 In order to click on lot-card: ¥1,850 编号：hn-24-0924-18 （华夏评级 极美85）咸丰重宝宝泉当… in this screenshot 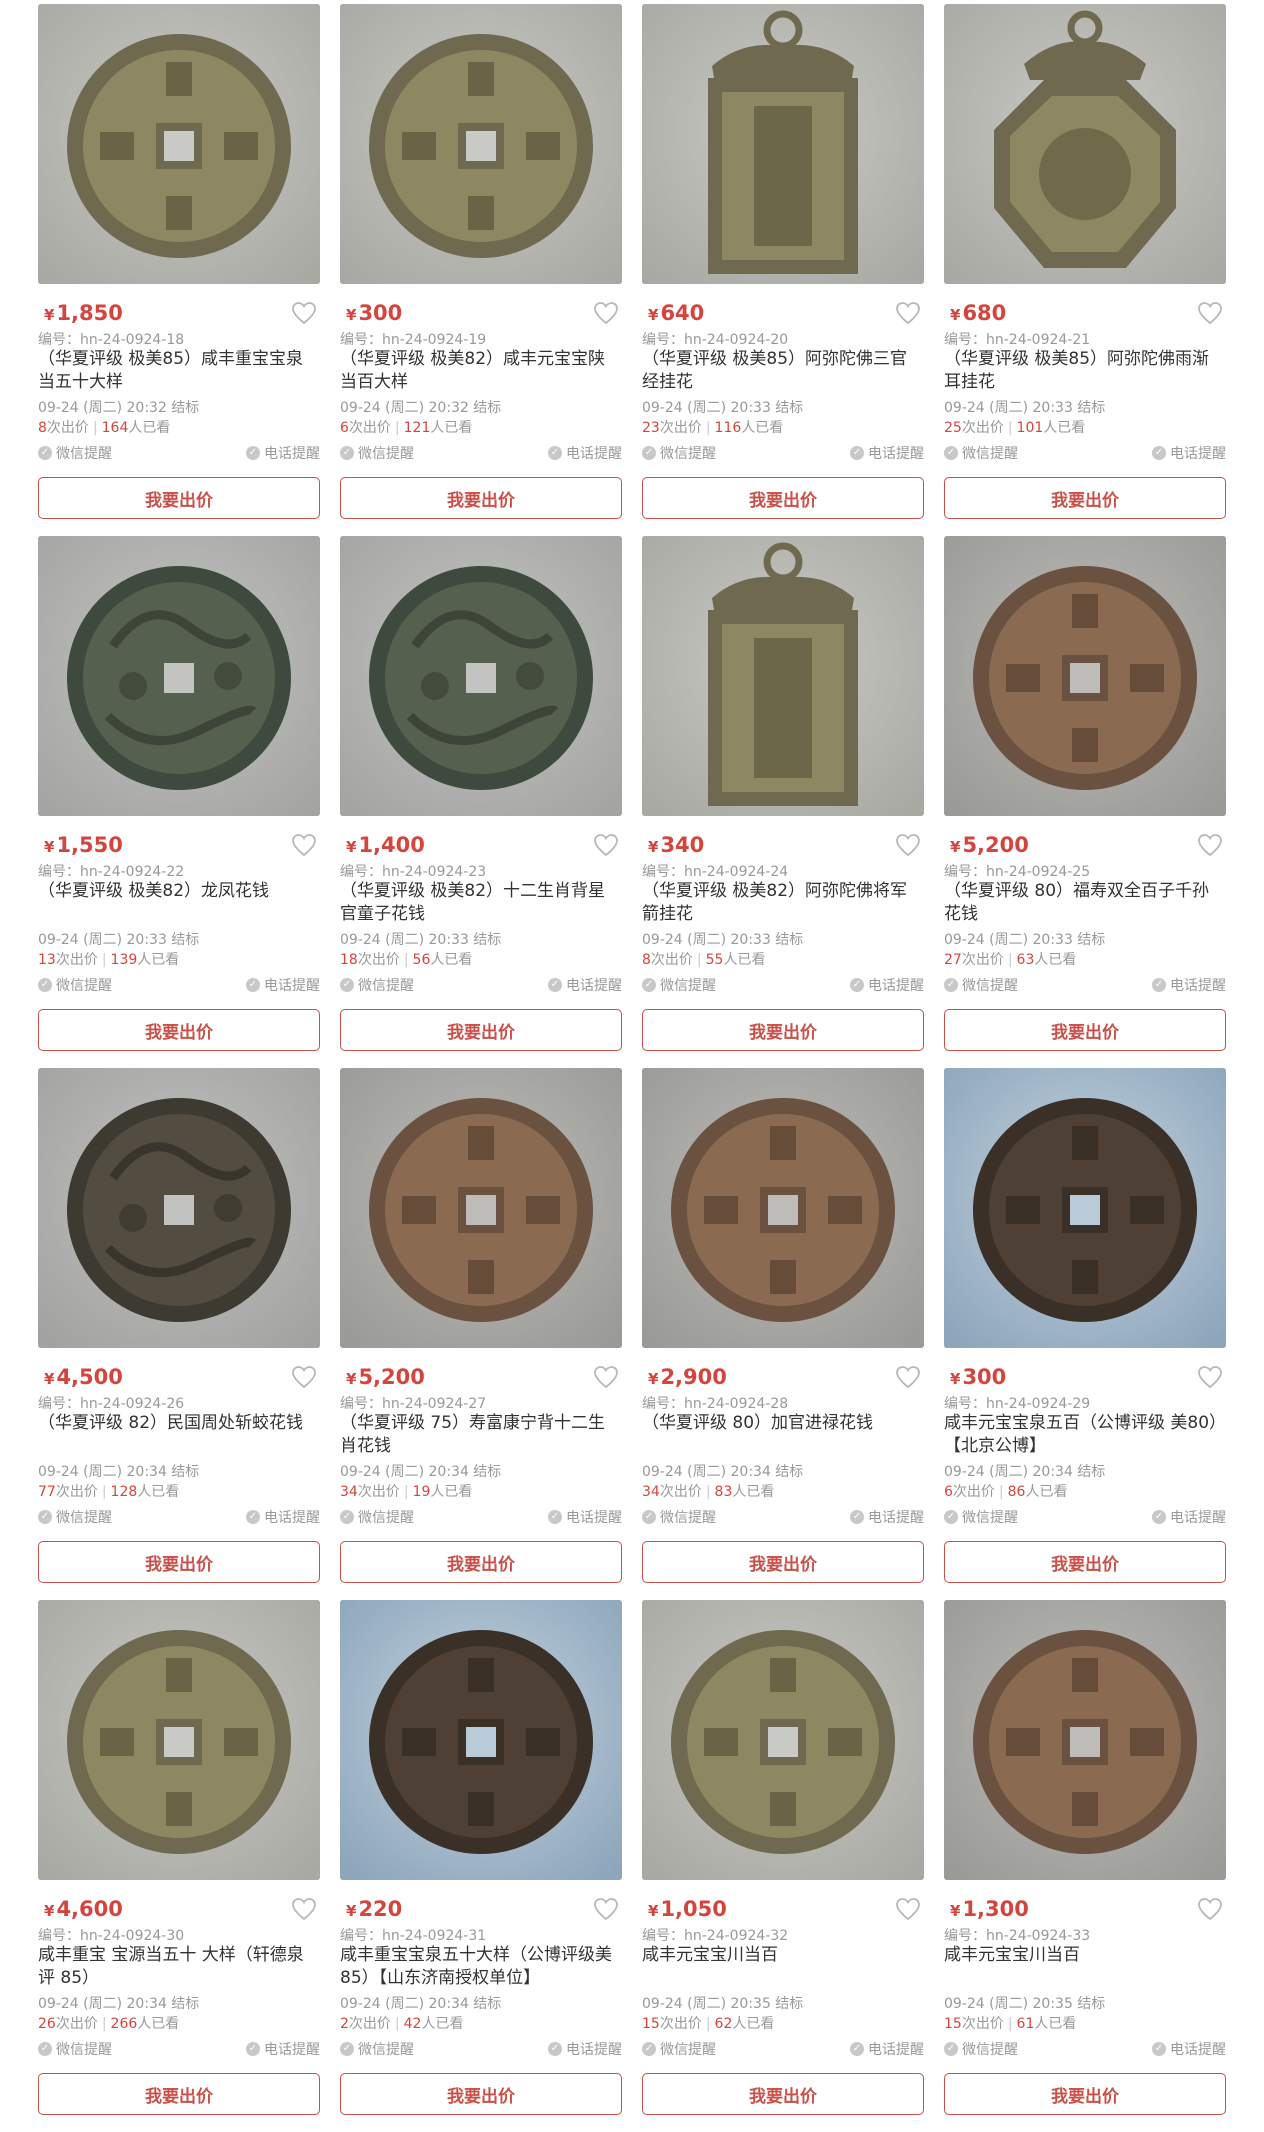, I will do `click(179, 270)`.